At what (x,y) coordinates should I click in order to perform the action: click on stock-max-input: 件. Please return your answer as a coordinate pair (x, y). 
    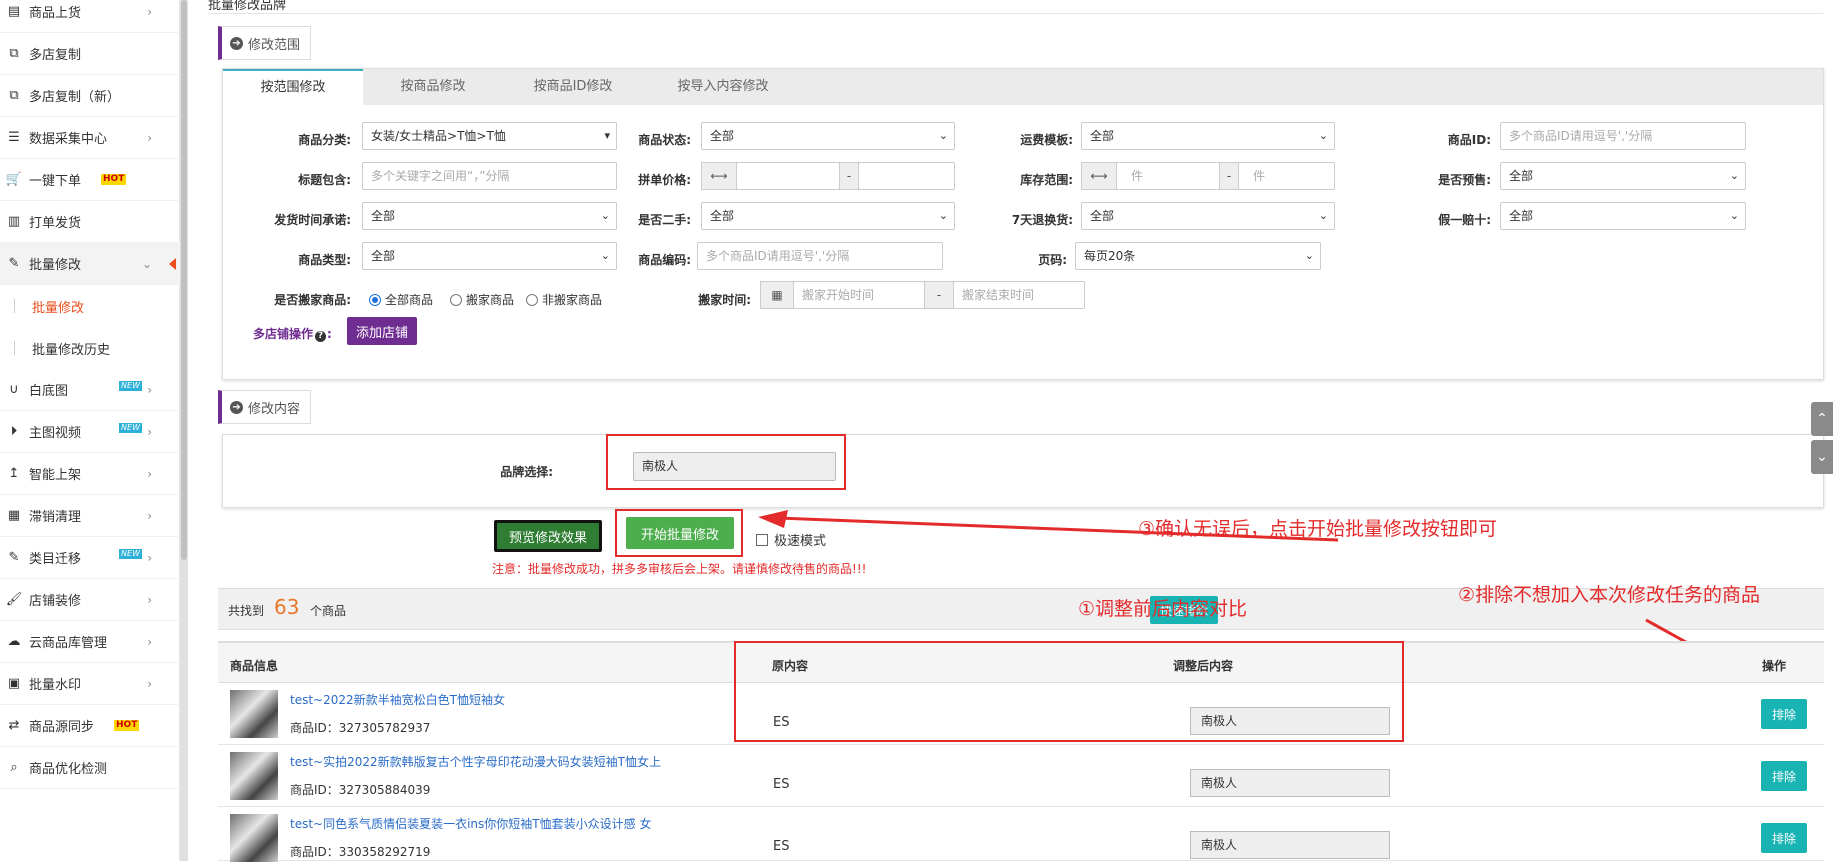
    Looking at the image, I should click on (1286, 176).